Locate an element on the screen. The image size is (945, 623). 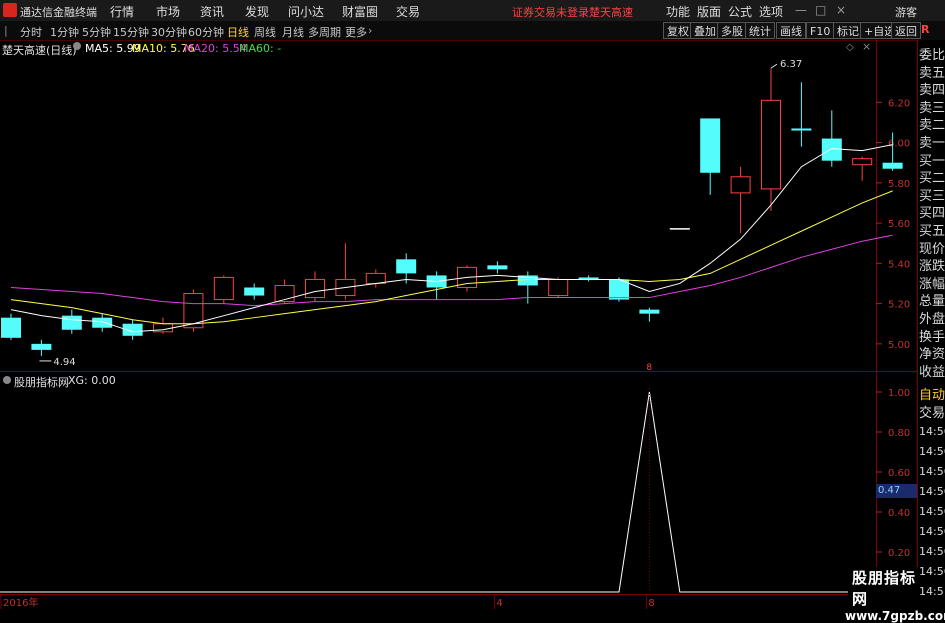
quote-label: 收益 is located at coordinates (932, 372).